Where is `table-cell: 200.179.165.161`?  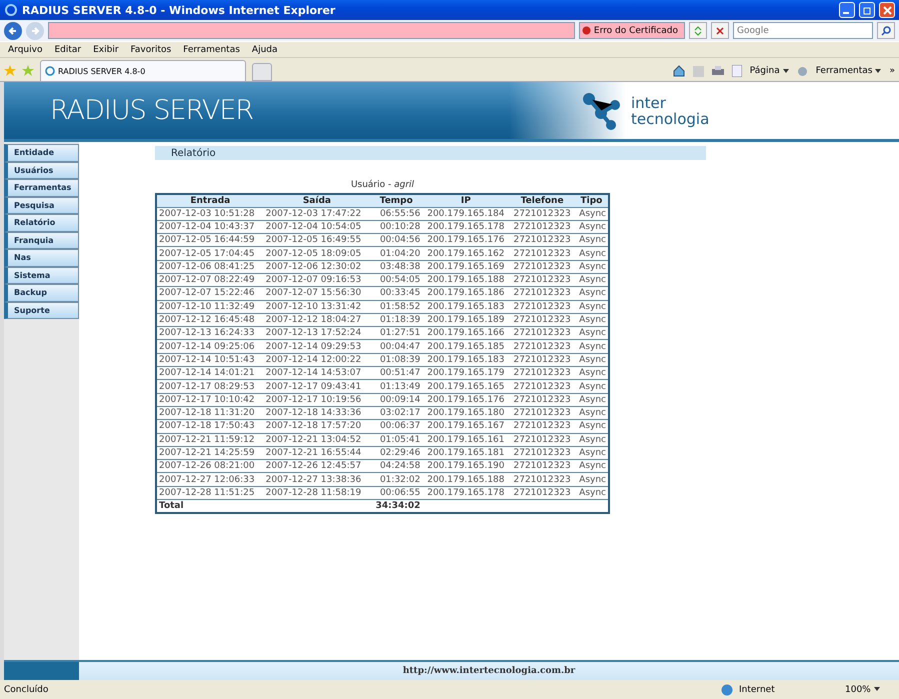 table-cell: 200.179.165.161 is located at coordinates (466, 439).